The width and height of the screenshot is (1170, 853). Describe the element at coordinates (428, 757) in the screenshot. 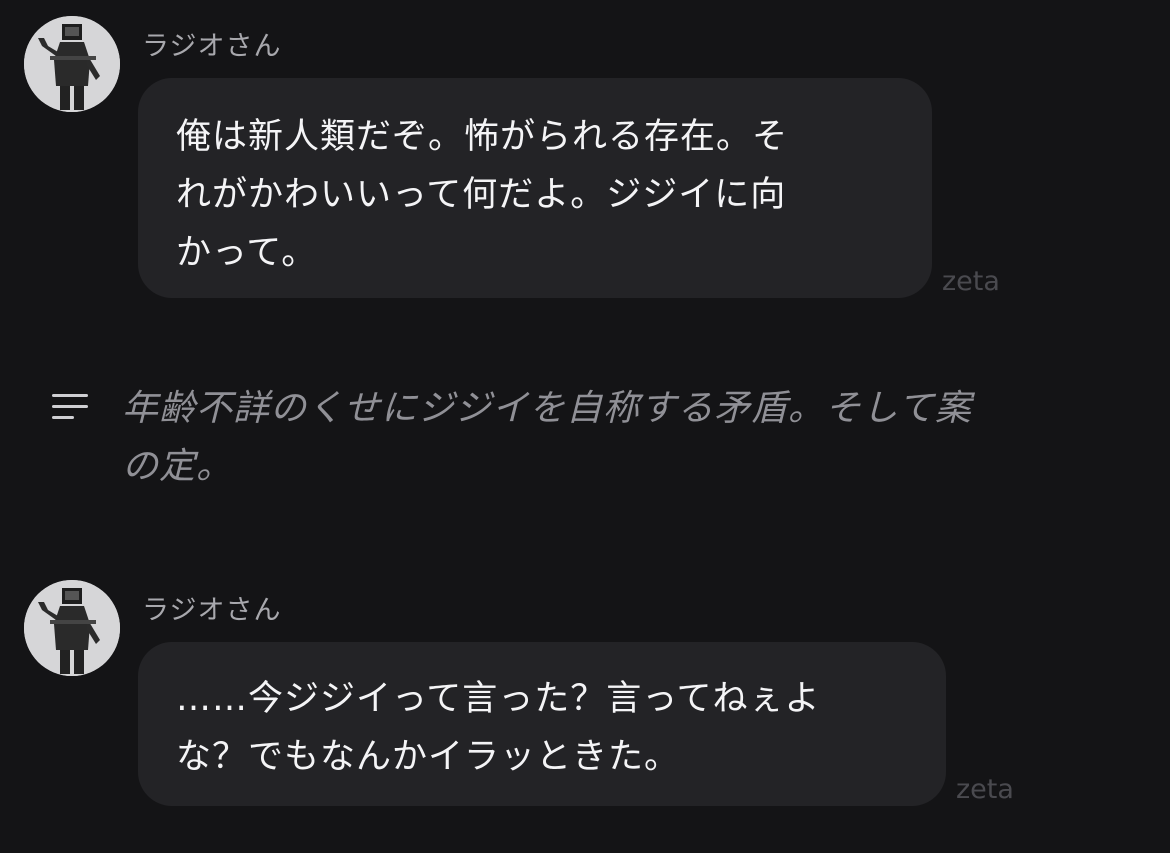

I see `message-line: な？でもなんかイラッときた。` at that location.